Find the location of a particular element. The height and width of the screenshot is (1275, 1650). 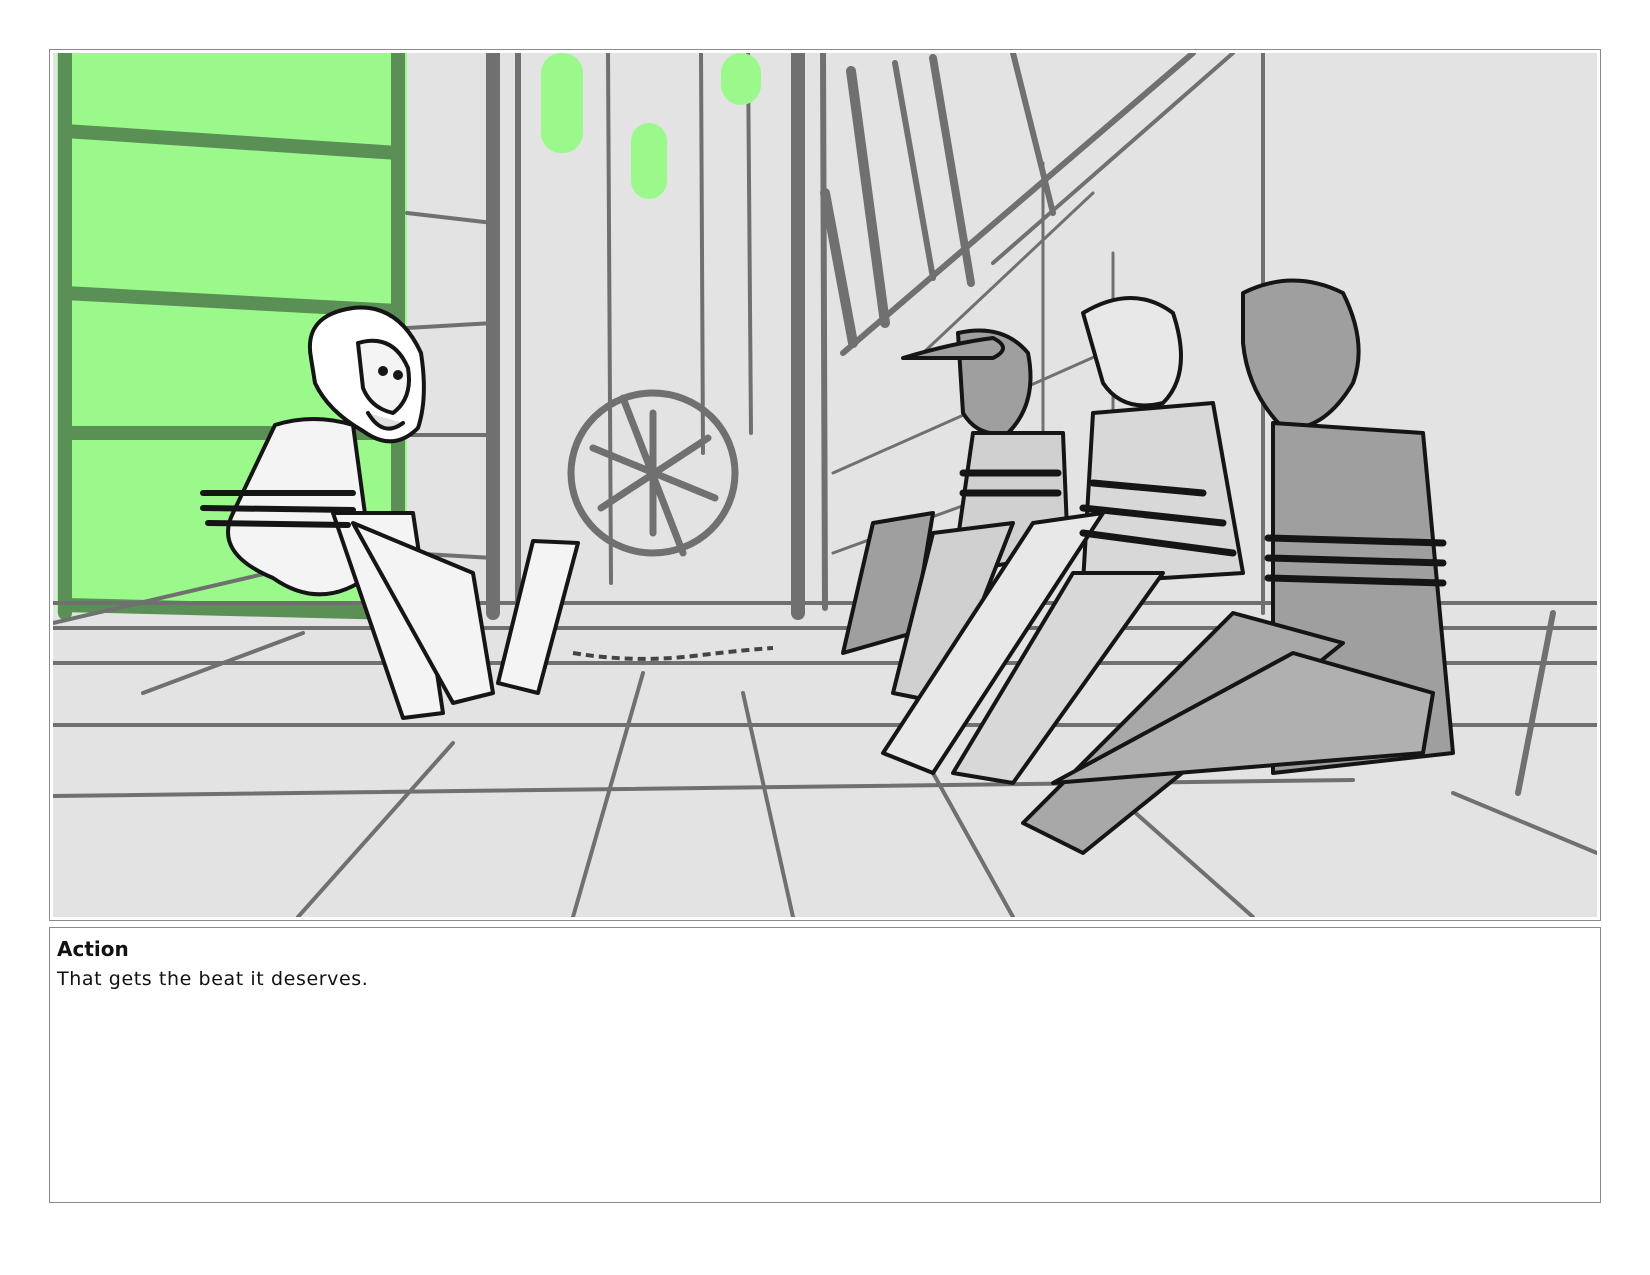

notes-heading: Action is located at coordinates (93, 949).